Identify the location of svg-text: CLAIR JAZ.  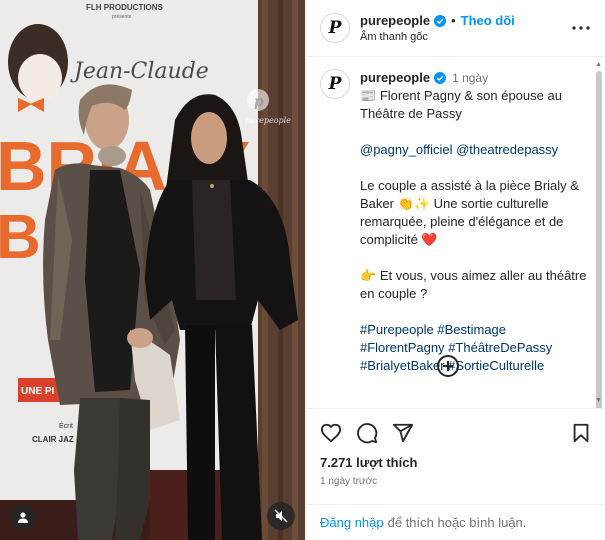
(53, 439).